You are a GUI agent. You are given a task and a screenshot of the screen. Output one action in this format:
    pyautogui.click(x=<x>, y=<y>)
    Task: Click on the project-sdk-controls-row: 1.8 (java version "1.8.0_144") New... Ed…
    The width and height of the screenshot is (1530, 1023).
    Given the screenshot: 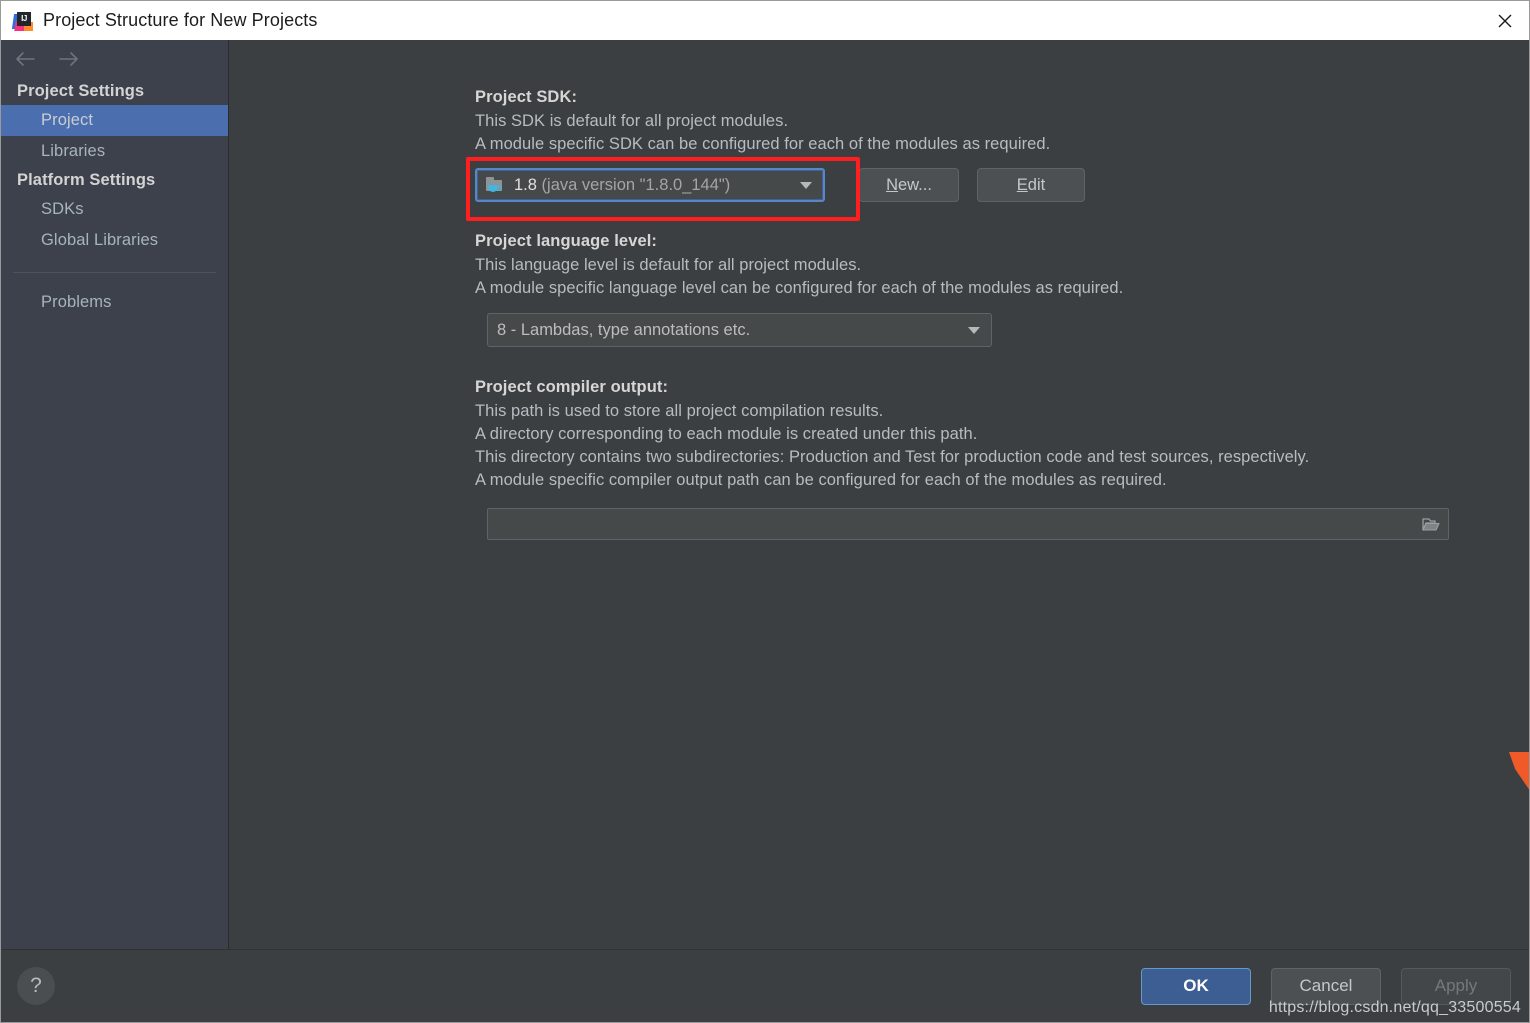 What is the action you would take?
    pyautogui.click(x=997, y=189)
    